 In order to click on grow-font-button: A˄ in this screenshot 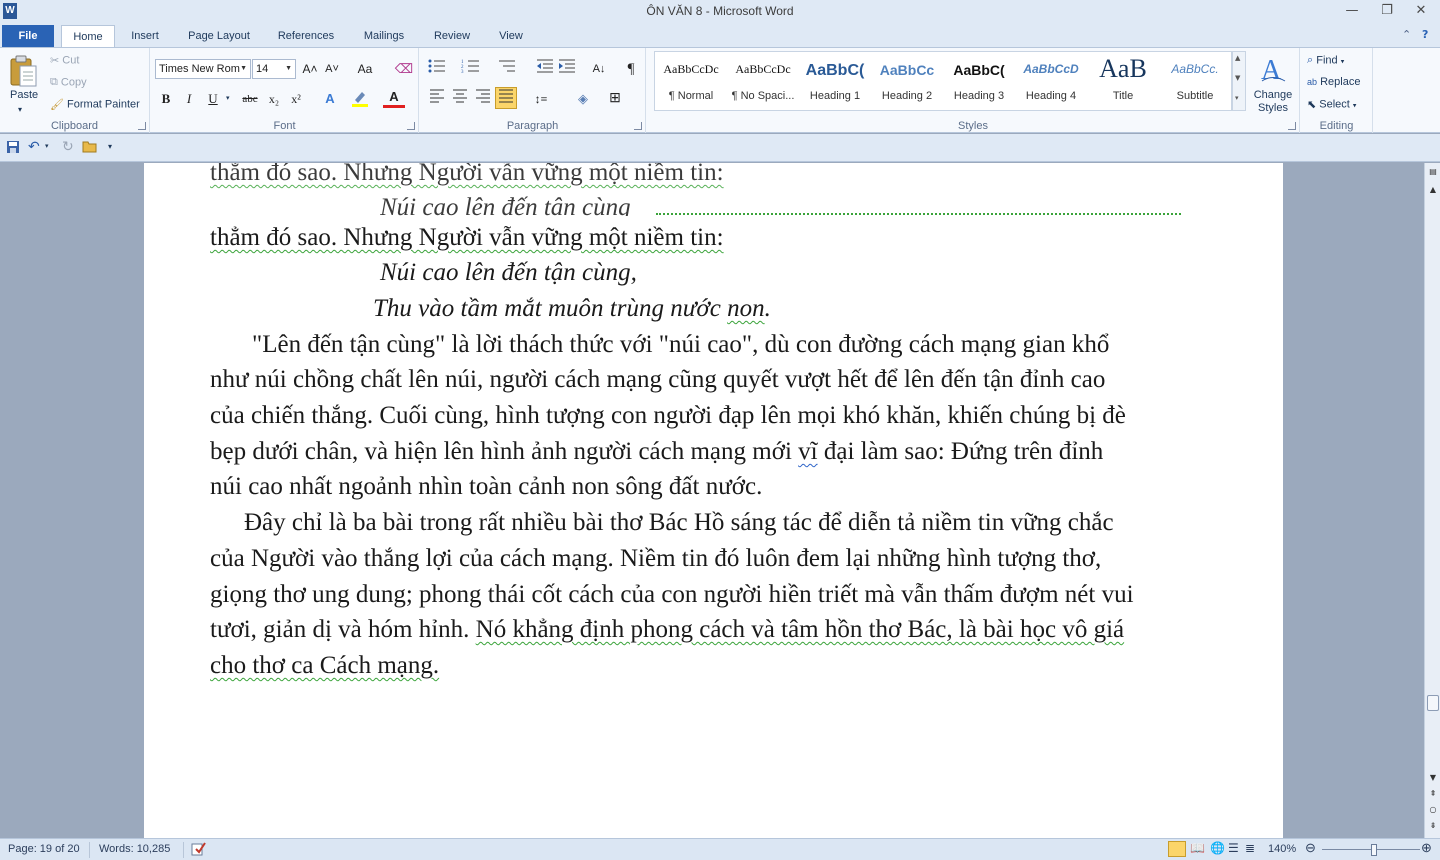, I will do `click(310, 69)`.